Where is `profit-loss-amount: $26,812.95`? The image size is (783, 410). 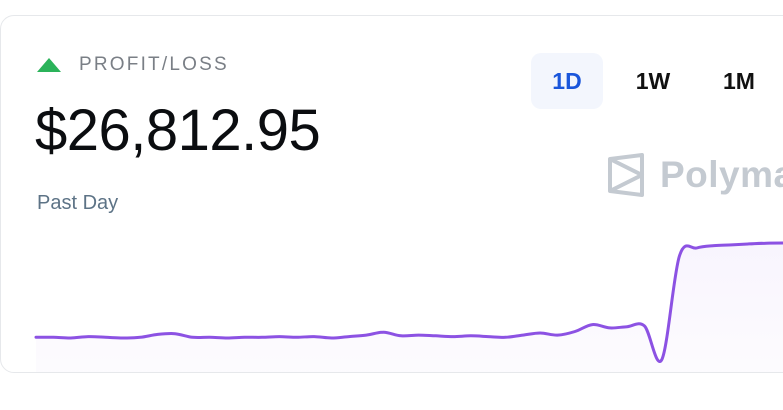 profit-loss-amount: $26,812.95 is located at coordinates (178, 130).